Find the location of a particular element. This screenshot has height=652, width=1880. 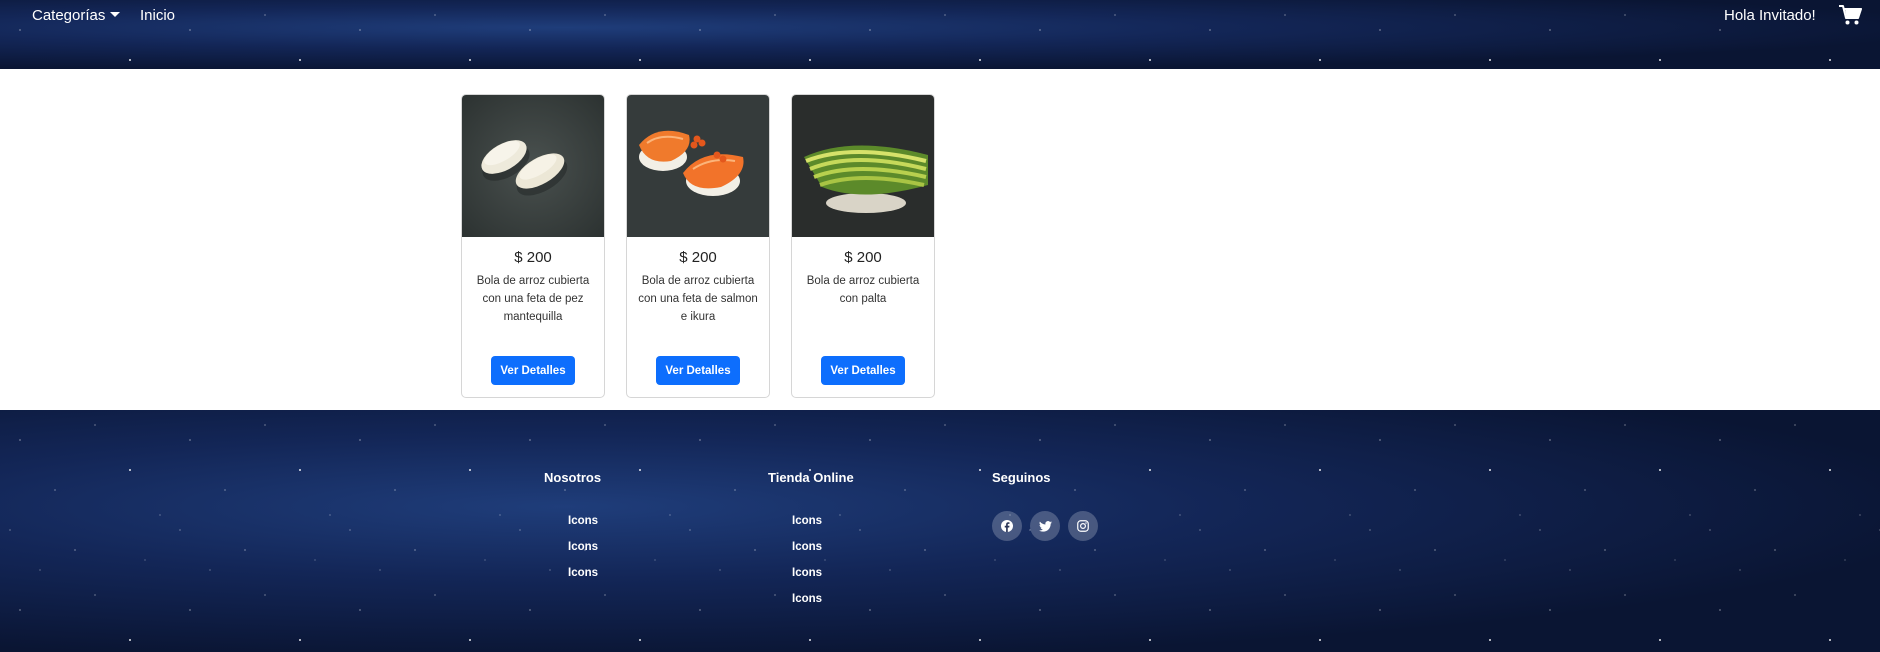

categories-dropdown: Categorías is located at coordinates (76, 15).